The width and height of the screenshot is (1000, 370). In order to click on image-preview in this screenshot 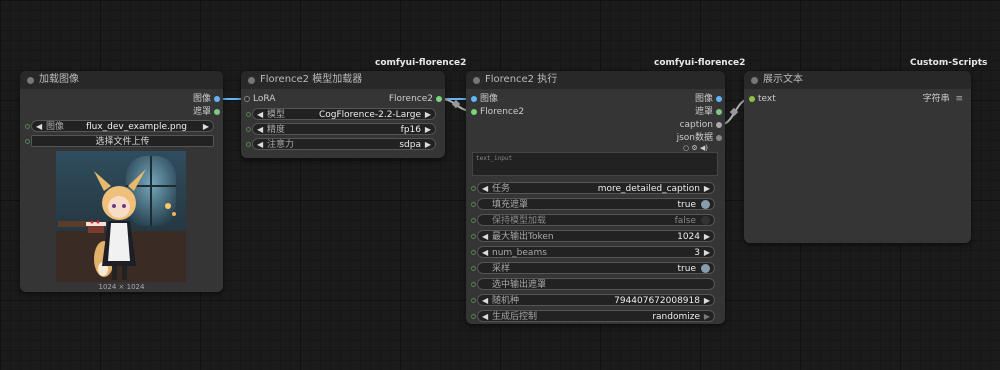, I will do `click(121, 216)`.